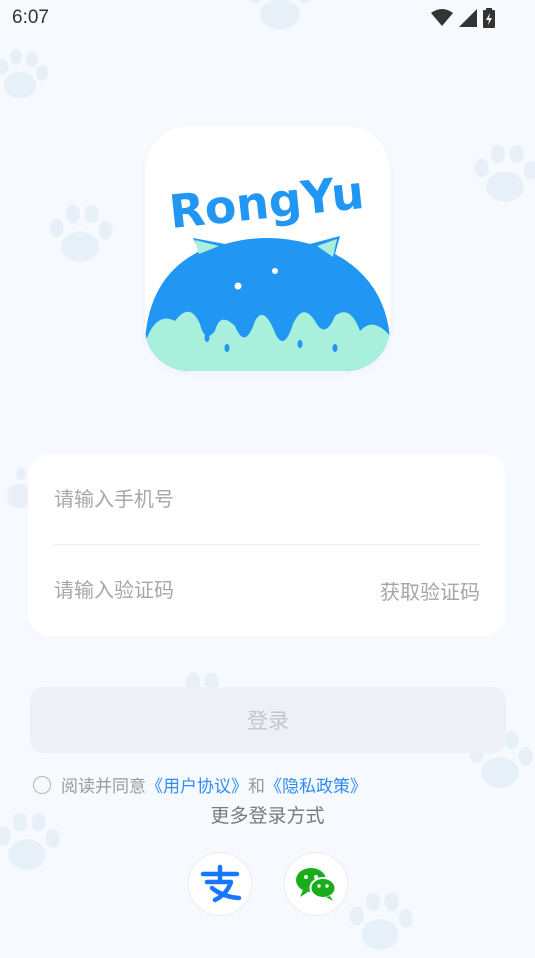 This screenshot has width=535, height=958. I want to click on wifi-icon, so click(442, 17).